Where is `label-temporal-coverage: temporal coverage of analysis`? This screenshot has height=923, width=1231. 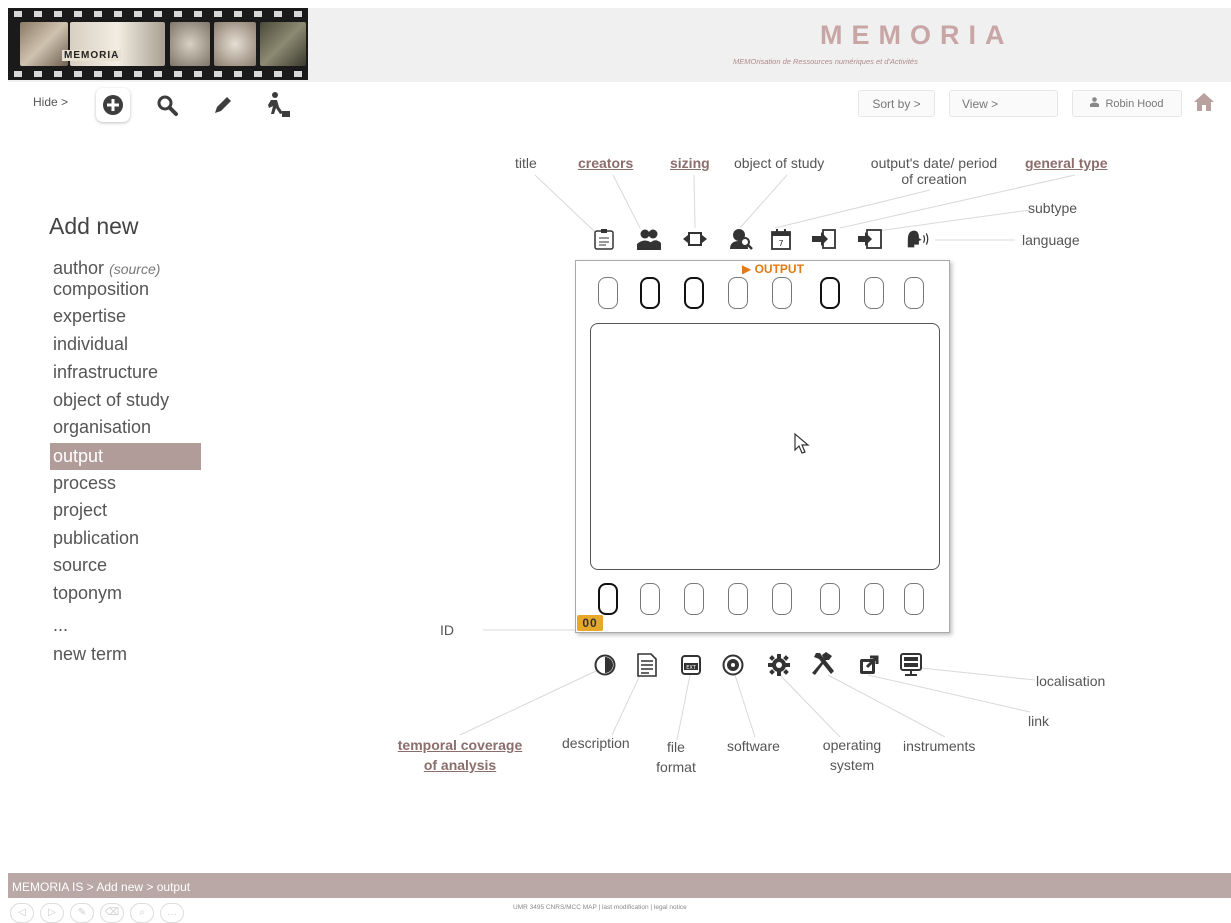
label-temporal-coverage: temporal coverage of analysis is located at coordinates (460, 755).